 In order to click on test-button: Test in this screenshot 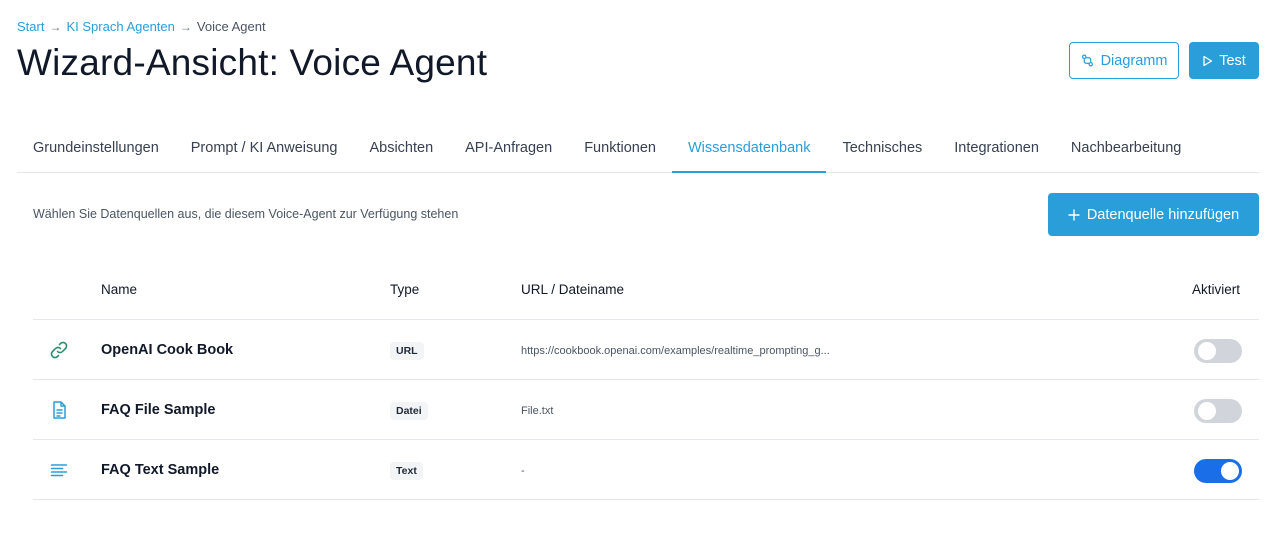, I will do `click(1224, 60)`.